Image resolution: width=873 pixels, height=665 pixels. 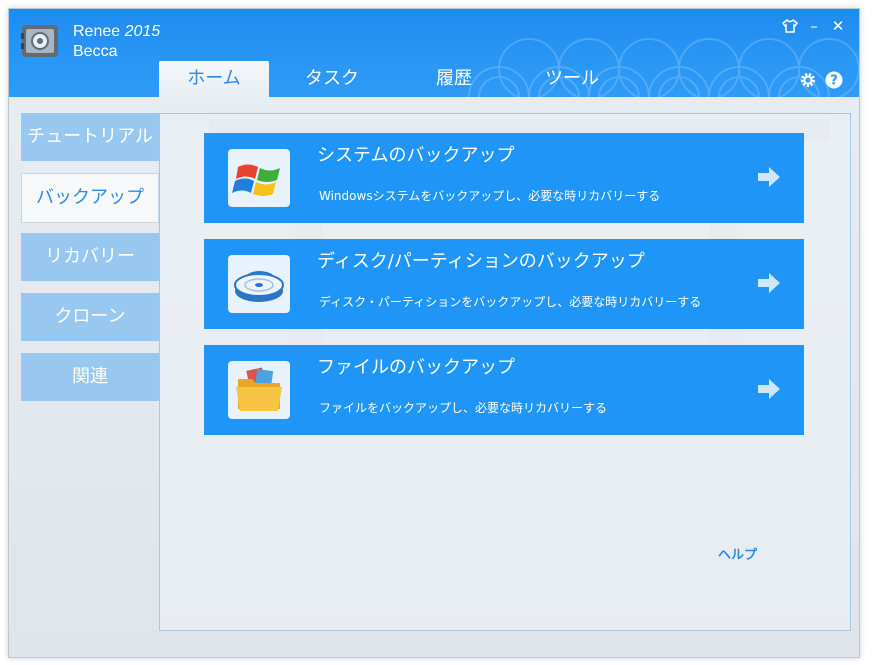 I want to click on card-description: ファイルをバックアップし、必要な時リカバリーする, so click(x=463, y=408).